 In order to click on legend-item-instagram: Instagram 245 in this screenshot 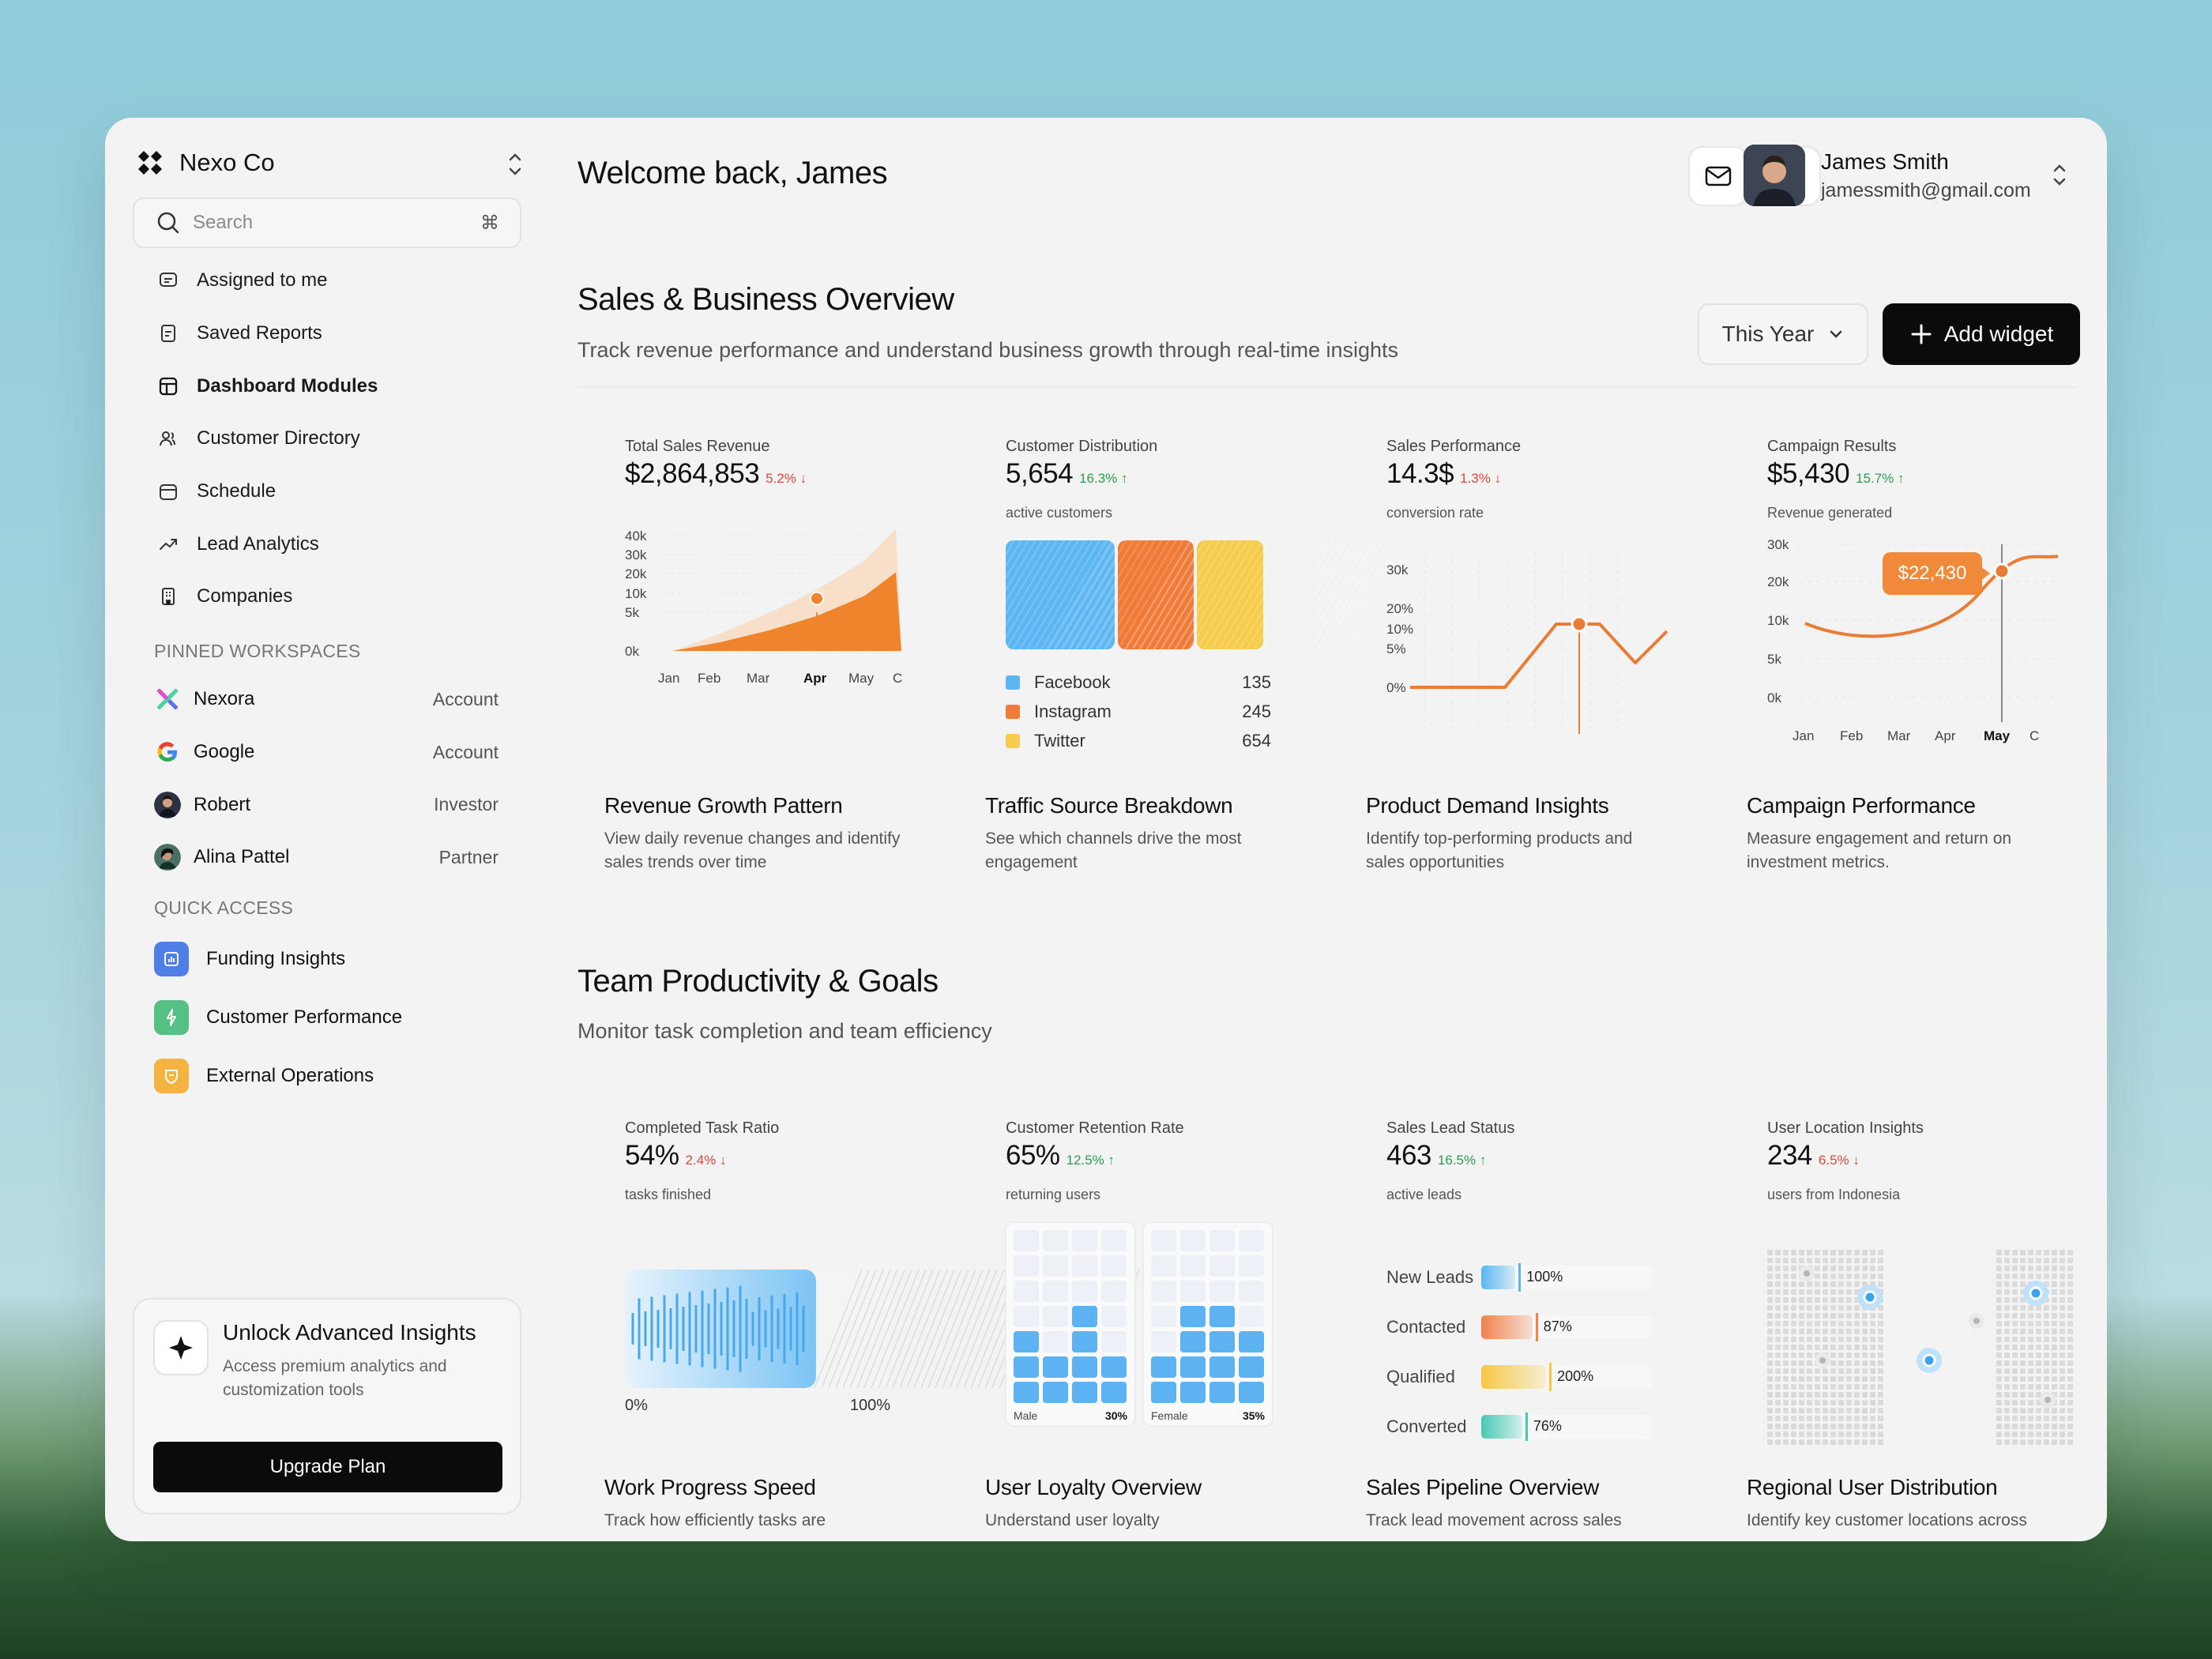, I will do `click(1139, 712)`.